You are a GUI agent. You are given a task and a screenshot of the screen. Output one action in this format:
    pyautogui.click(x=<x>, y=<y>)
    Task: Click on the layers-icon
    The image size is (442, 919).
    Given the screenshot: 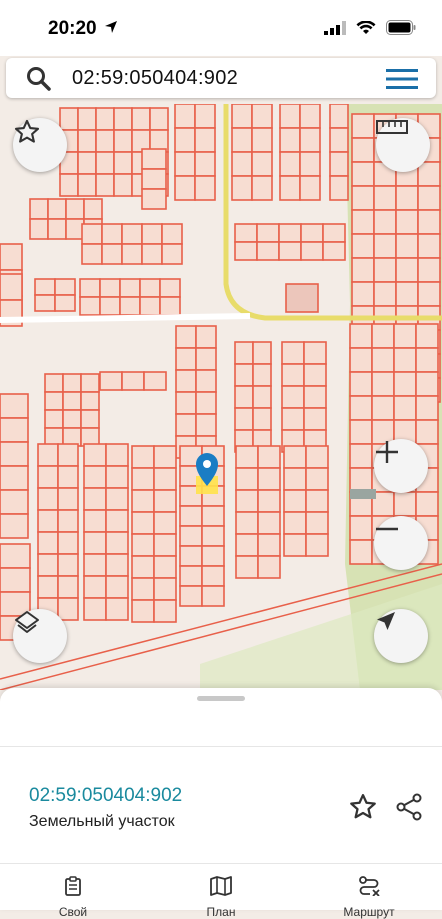 What is the action you would take?
    pyautogui.click(x=27, y=622)
    